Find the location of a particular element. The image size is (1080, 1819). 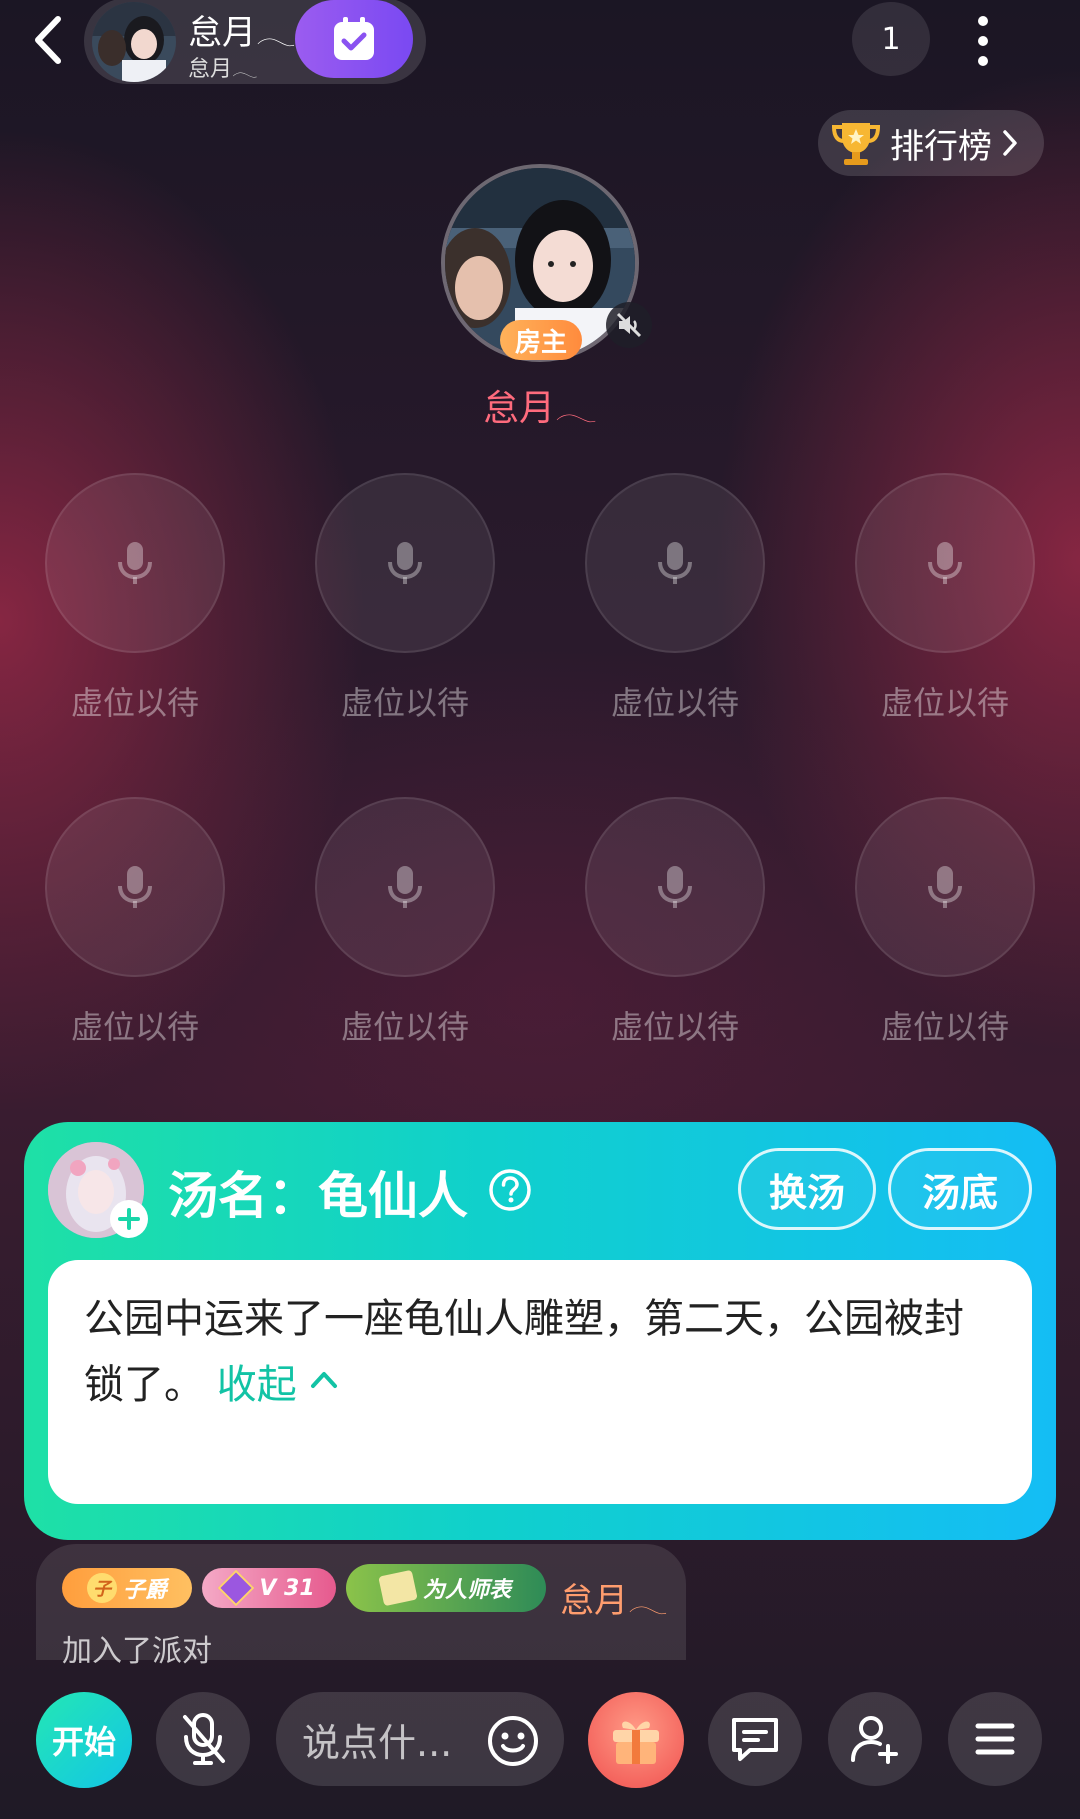

calendar-check-icon is located at coordinates (354, 38).